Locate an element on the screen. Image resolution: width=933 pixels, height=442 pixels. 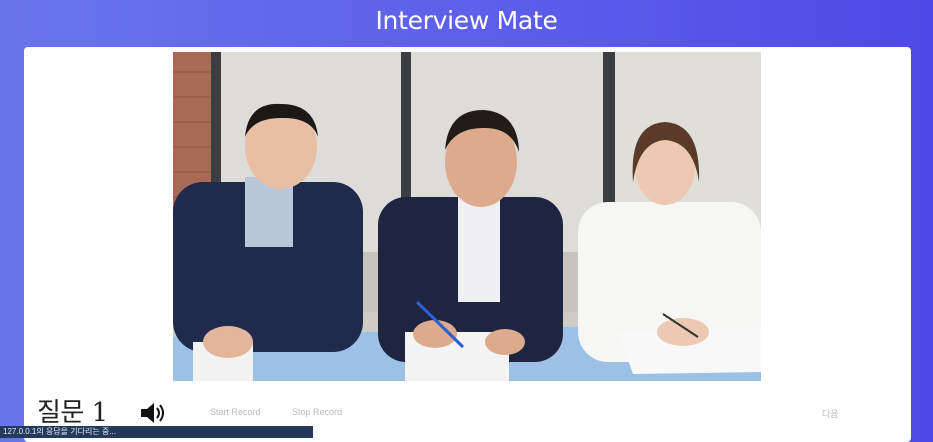
next-button: 다음 is located at coordinates (830, 413).